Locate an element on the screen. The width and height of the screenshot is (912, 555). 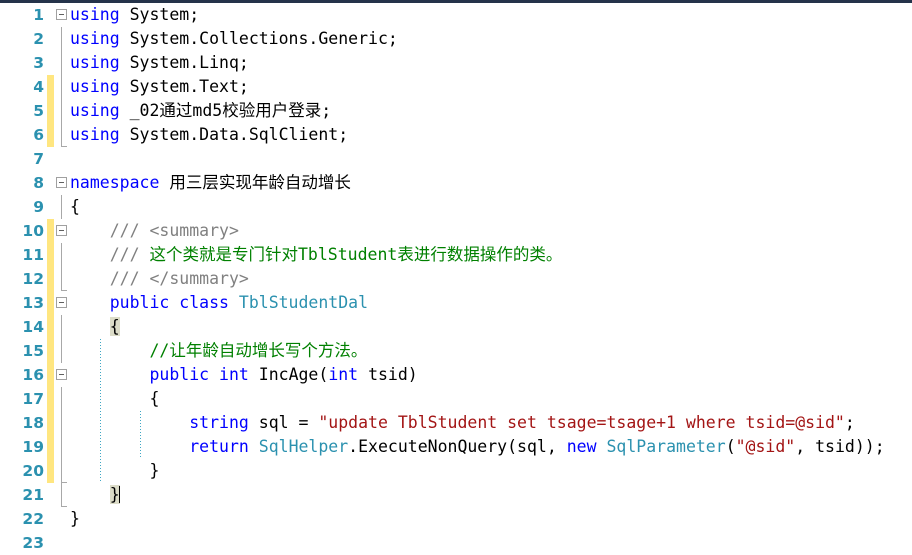
code-line: 23 is located at coordinates (456, 543).